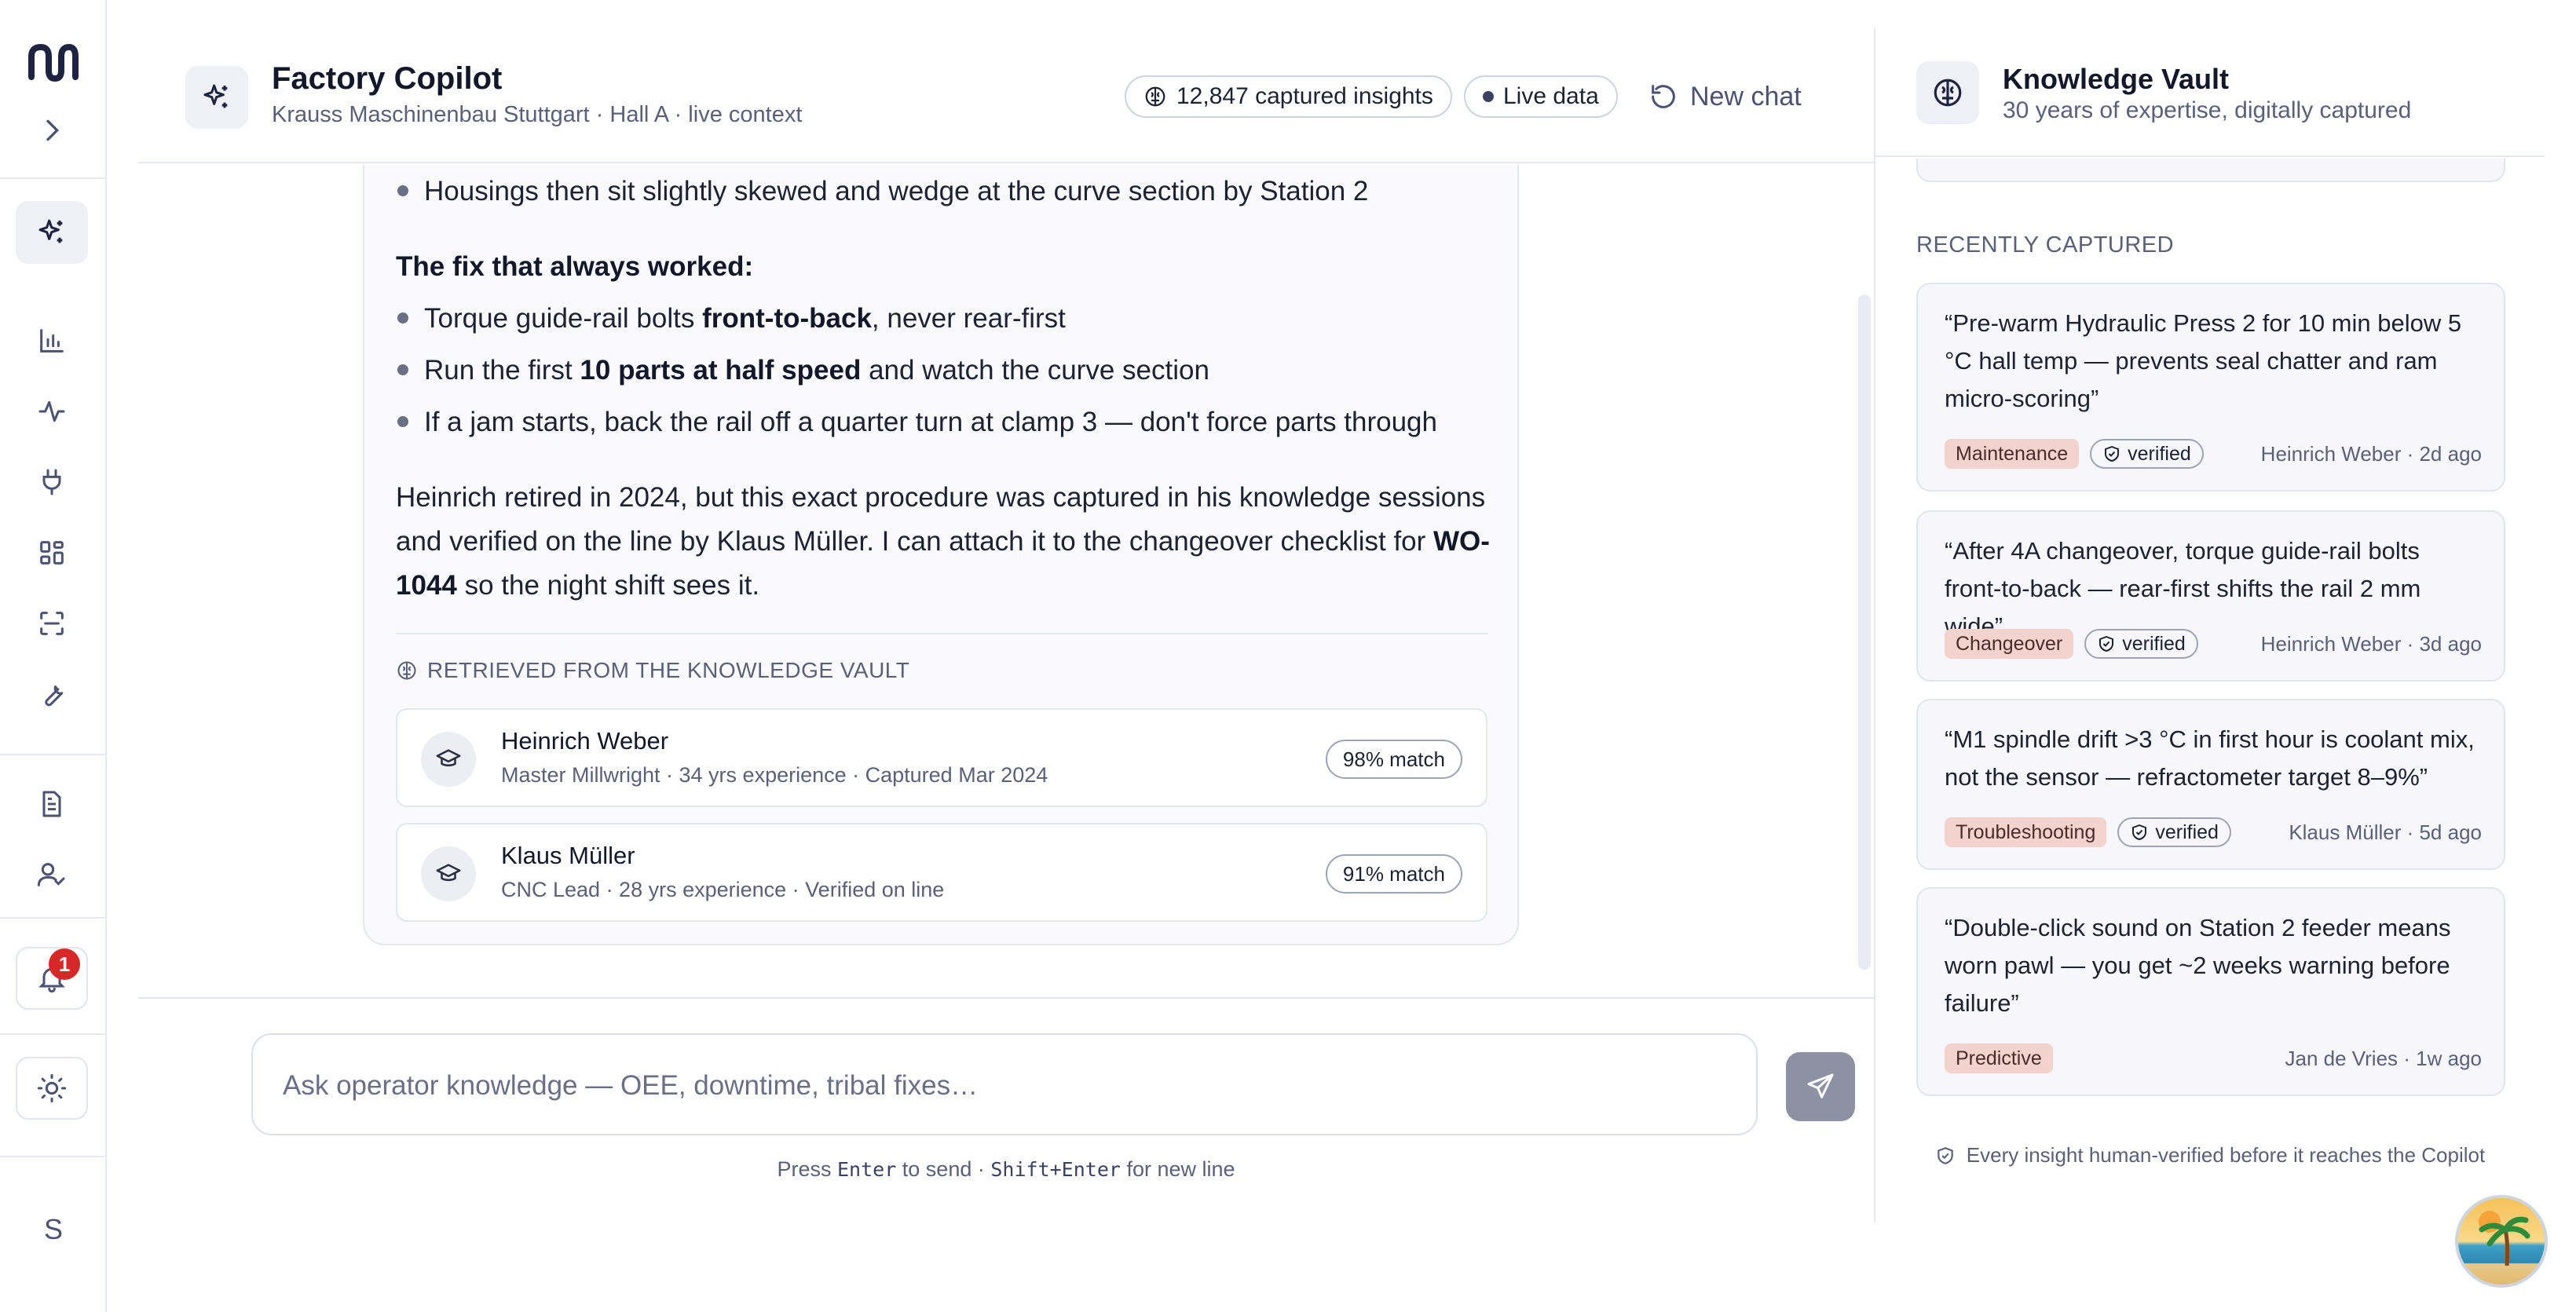  What do you see at coordinates (52, 340) in the screenshot?
I see `nav-analytics` at bounding box center [52, 340].